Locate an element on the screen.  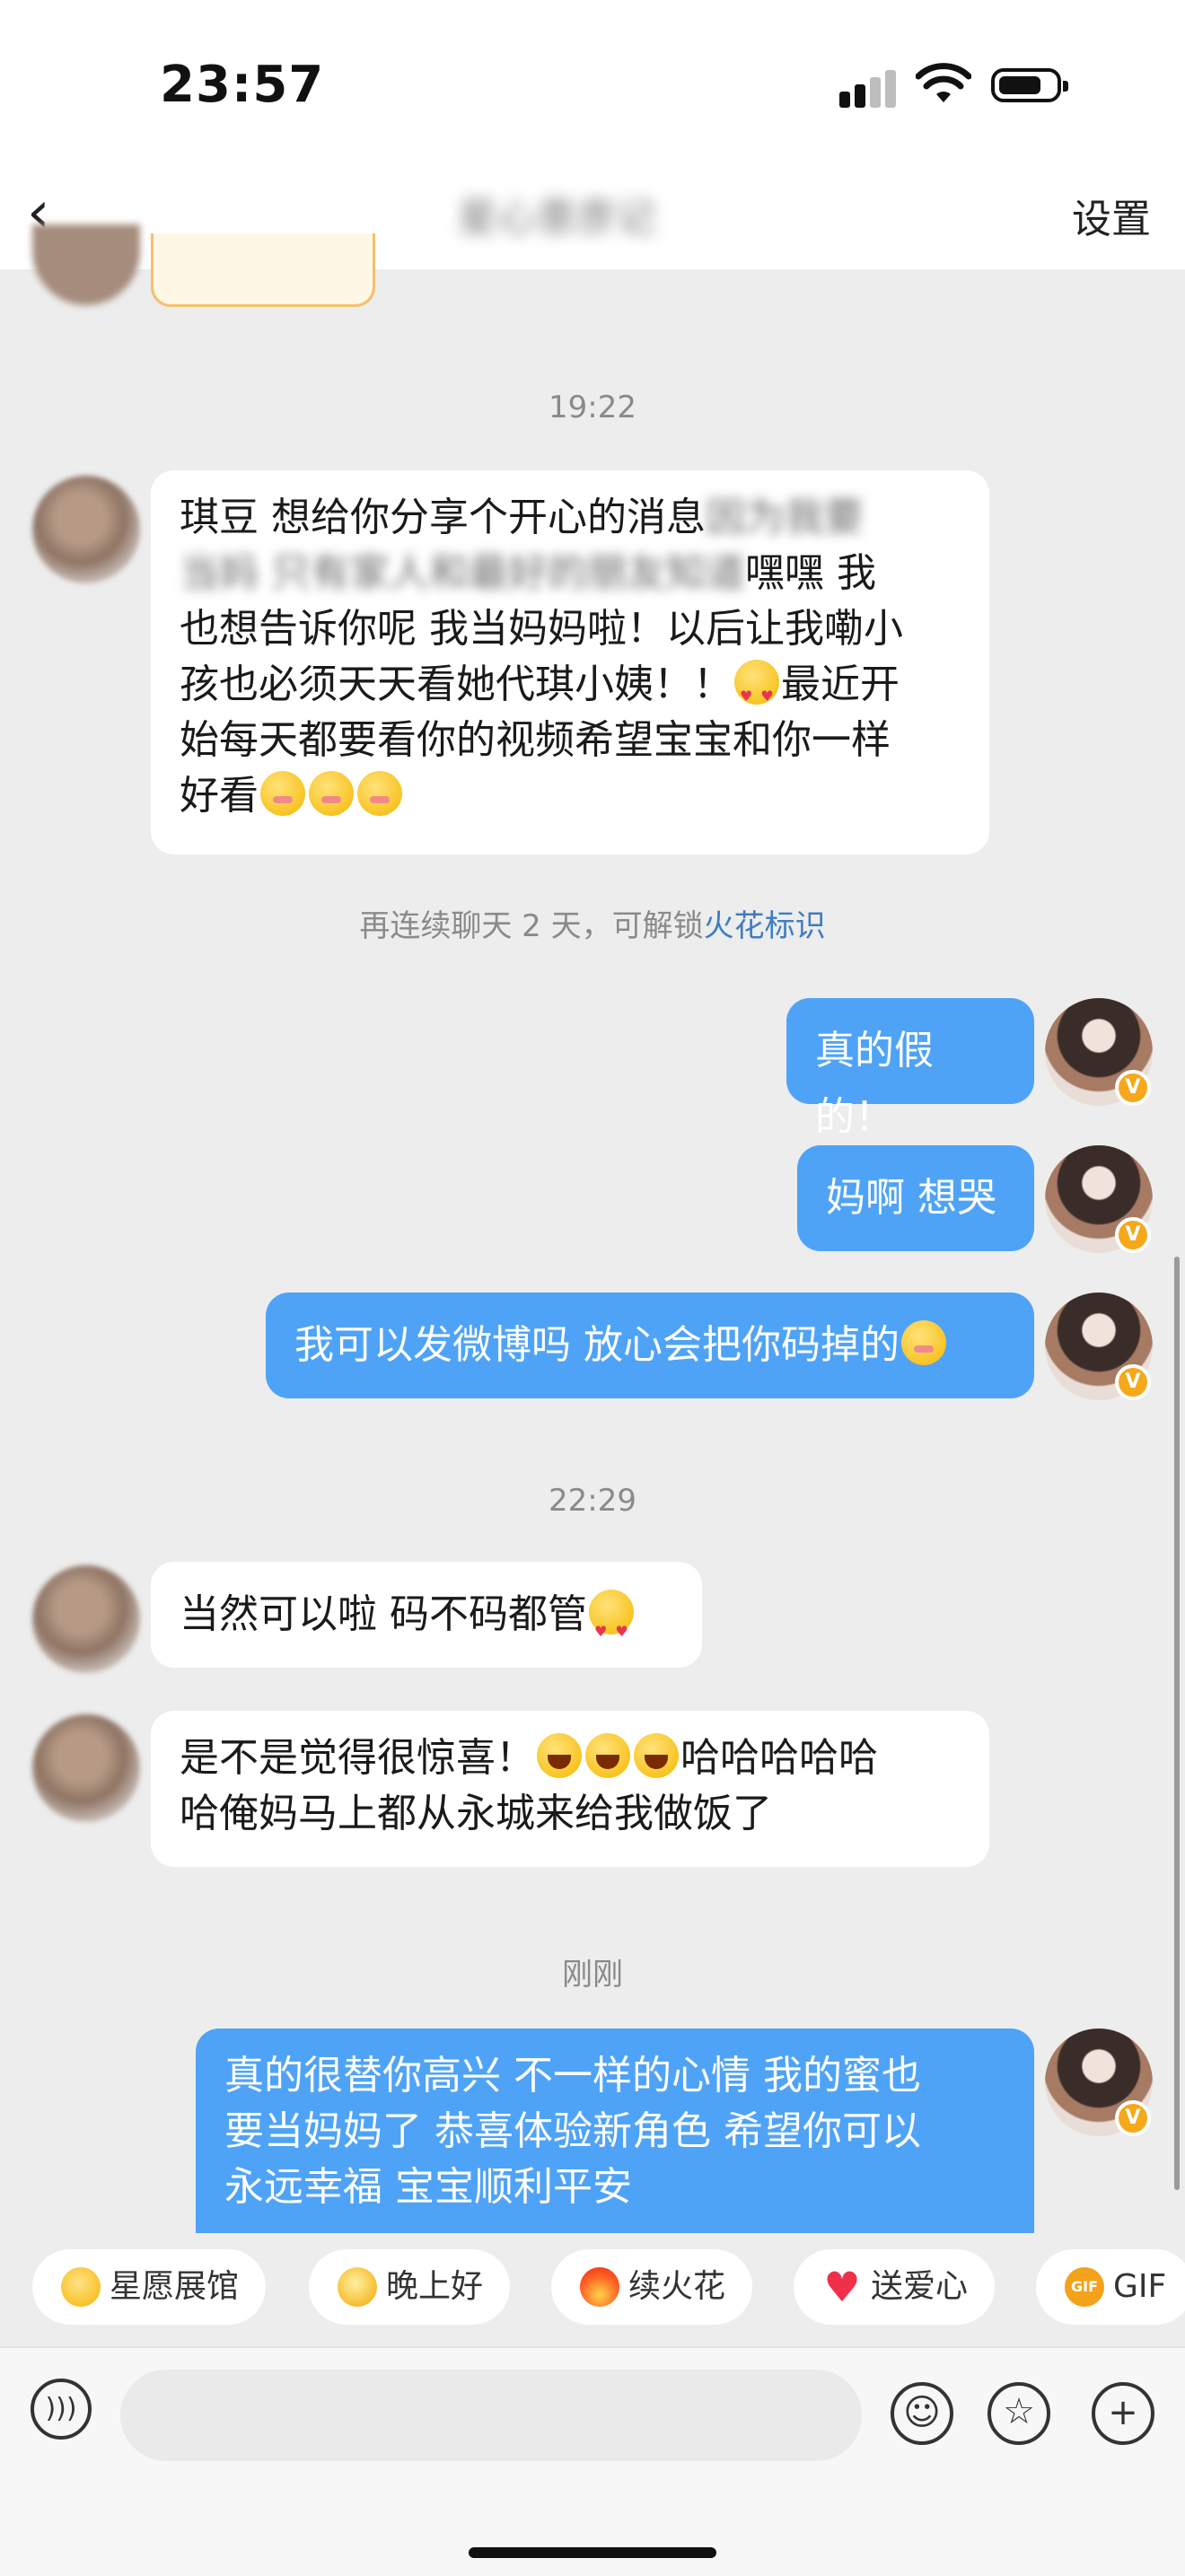
chip-star-gallery: 星愿展馆 is located at coordinates (149, 2287).